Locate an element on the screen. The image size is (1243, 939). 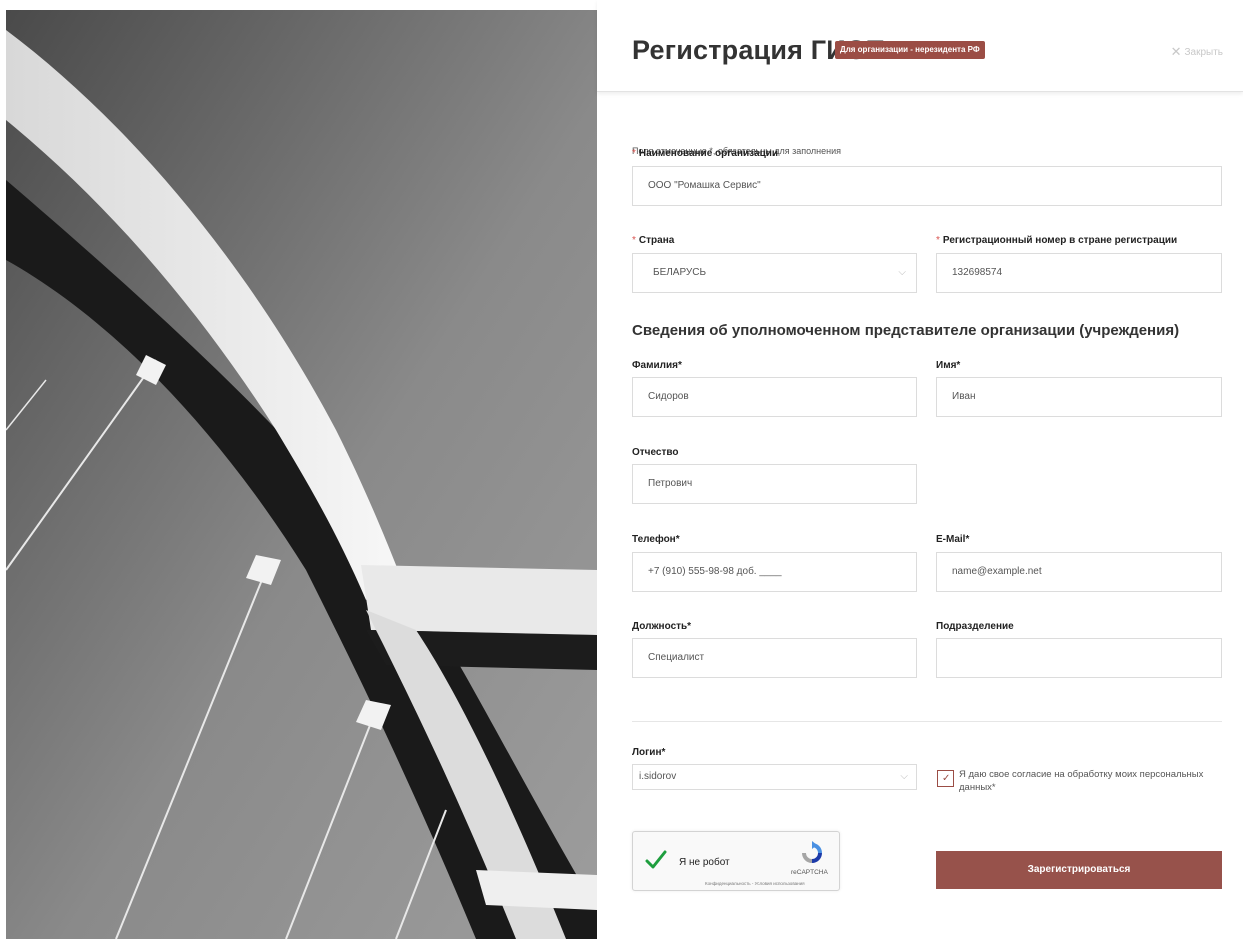
login-value: i.sidorov is located at coordinates (658, 776).